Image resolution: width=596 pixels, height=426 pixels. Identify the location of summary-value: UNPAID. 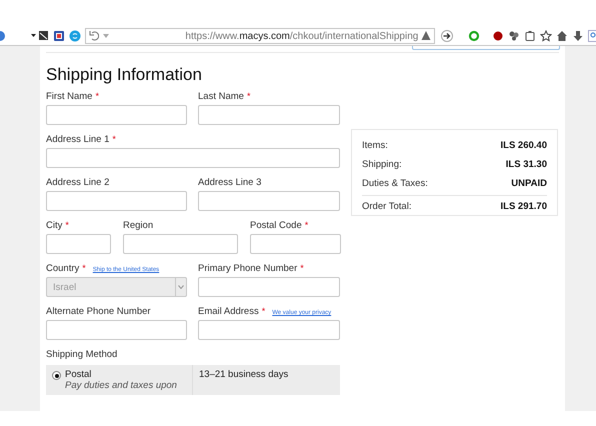
(529, 183).